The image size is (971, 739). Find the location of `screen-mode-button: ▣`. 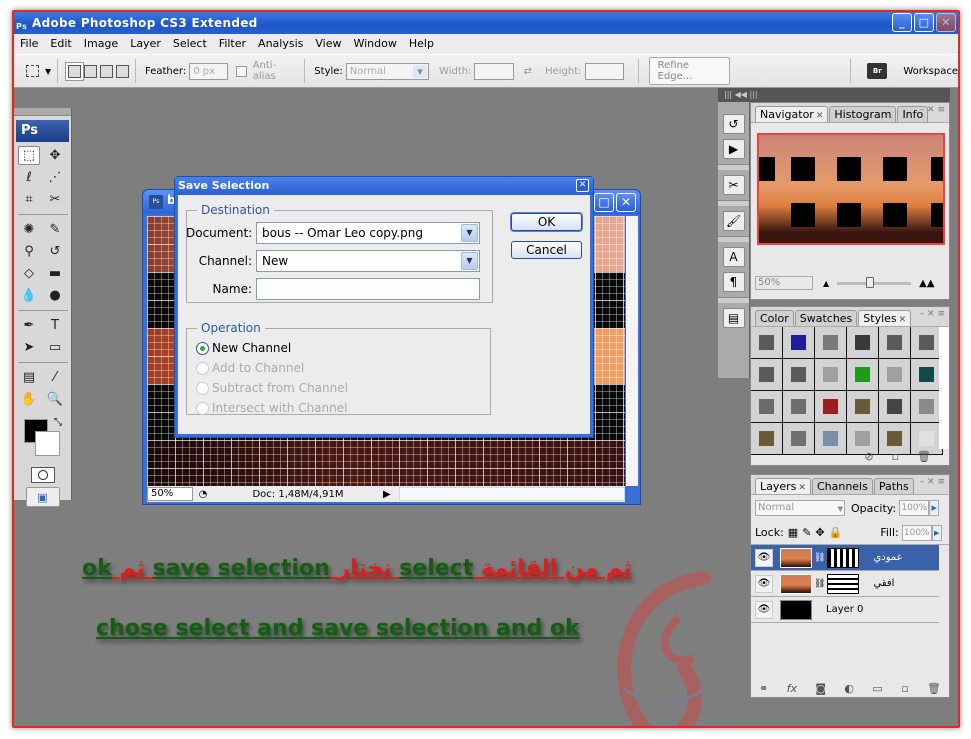

screen-mode-button: ▣ is located at coordinates (42, 497).